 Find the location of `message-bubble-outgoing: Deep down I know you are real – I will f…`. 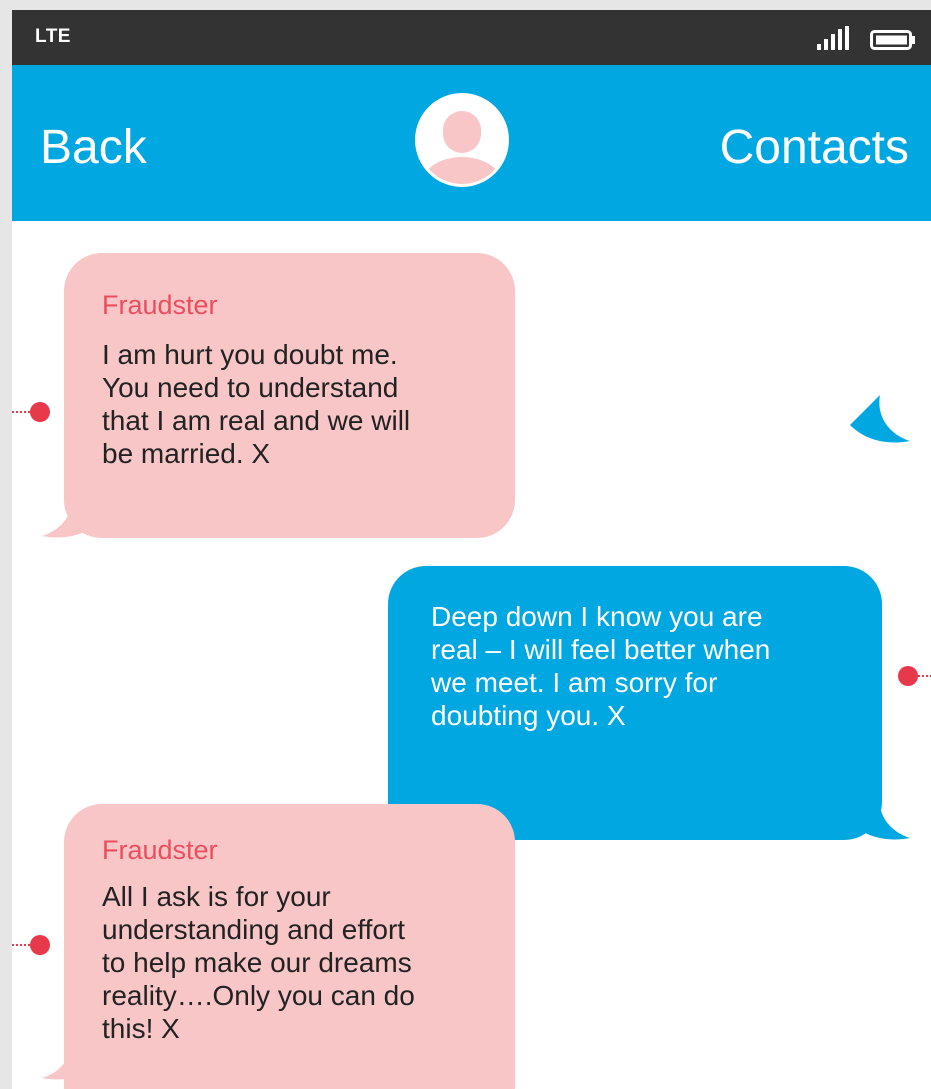

message-bubble-outgoing: Deep down I know you are real – I will f… is located at coordinates (635, 703).